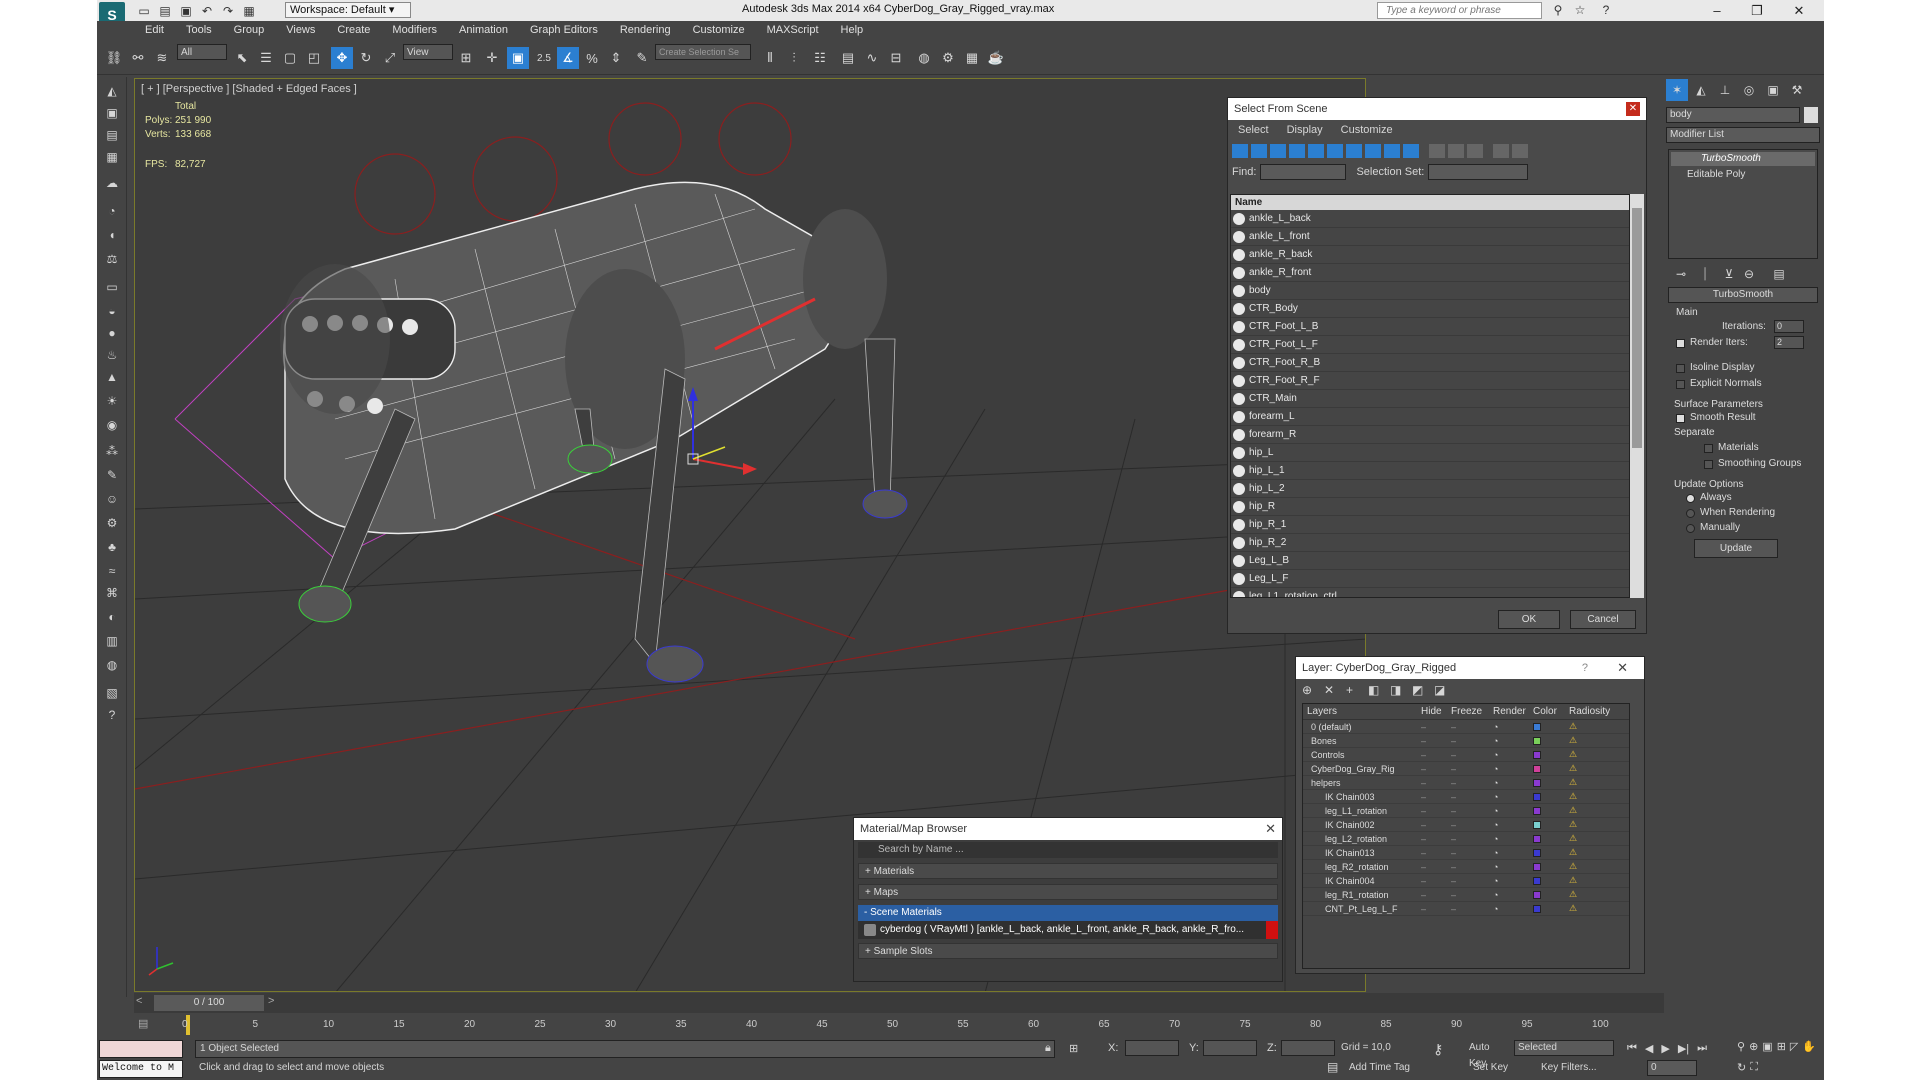 This screenshot has height=1080, width=1920. I want to click on when-rendering-radio, so click(1690, 513).